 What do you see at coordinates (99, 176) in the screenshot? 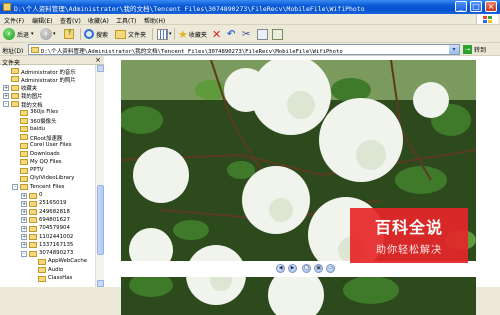
I see `folder-pane-scrollbar` at bounding box center [99, 176].